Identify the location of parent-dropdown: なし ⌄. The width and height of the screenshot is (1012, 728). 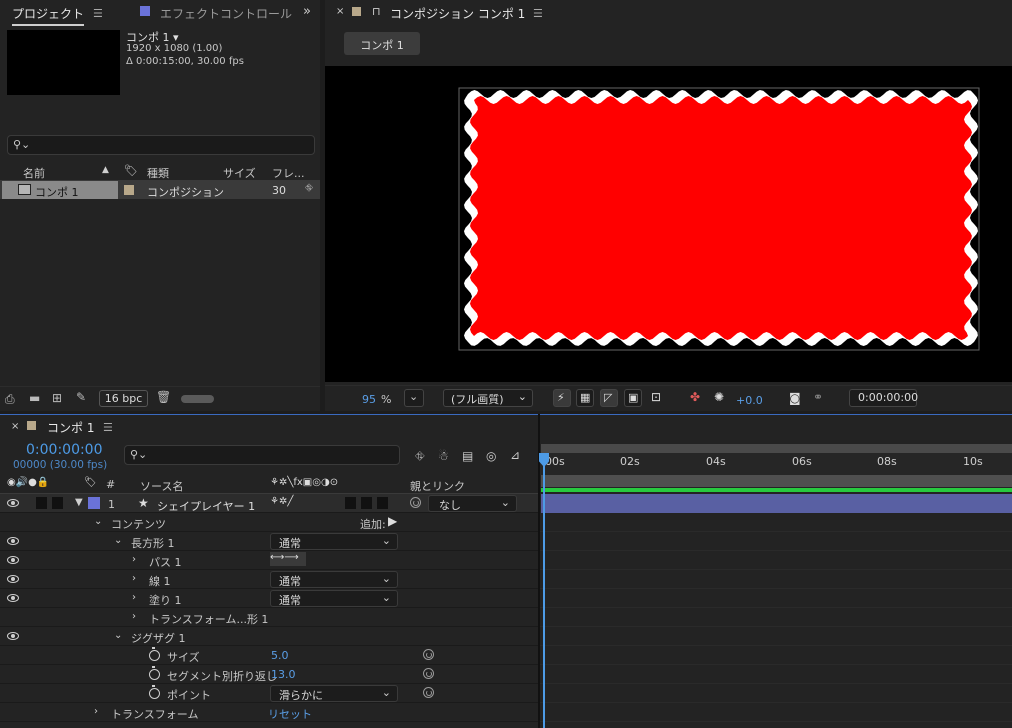
(472, 503).